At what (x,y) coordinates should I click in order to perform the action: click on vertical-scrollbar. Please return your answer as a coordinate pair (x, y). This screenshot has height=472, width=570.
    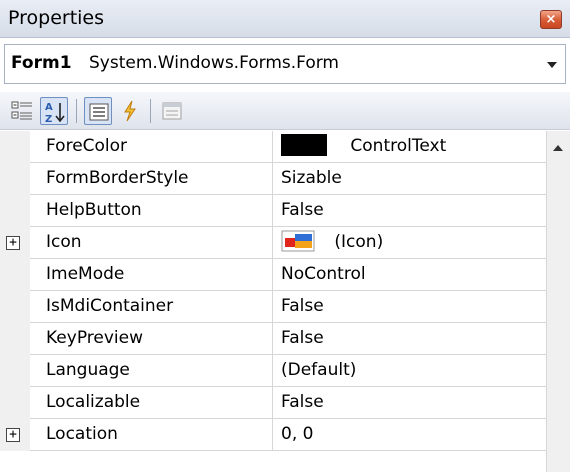
    Looking at the image, I should click on (558, 301).